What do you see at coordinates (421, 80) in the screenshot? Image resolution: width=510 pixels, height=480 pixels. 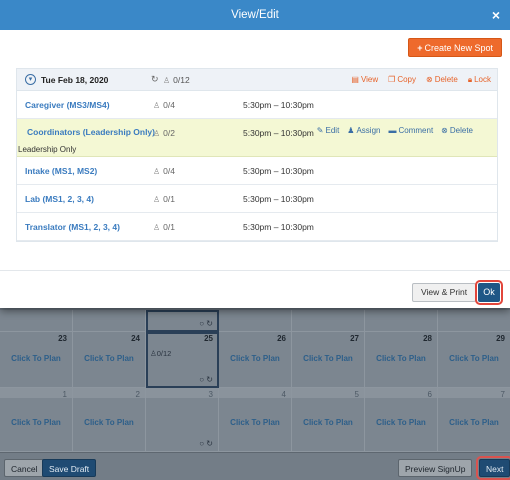 I see `day-actions: ▤ View ❐ Copy ⊗ Delete 🔒︎ Lock` at bounding box center [421, 80].